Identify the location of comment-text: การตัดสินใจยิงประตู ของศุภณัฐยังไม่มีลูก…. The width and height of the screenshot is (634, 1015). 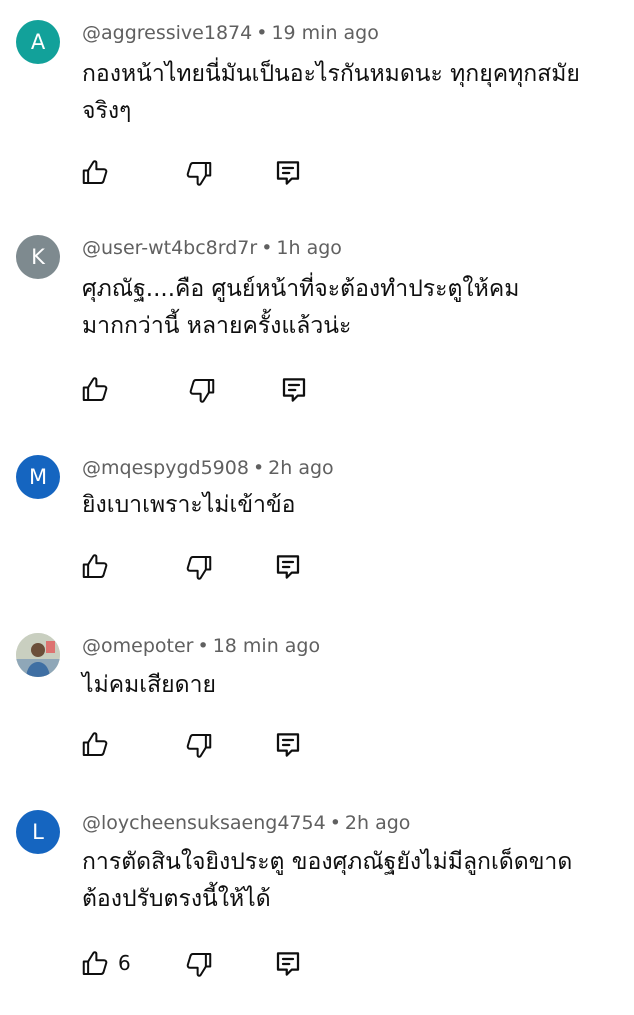
(327, 880).